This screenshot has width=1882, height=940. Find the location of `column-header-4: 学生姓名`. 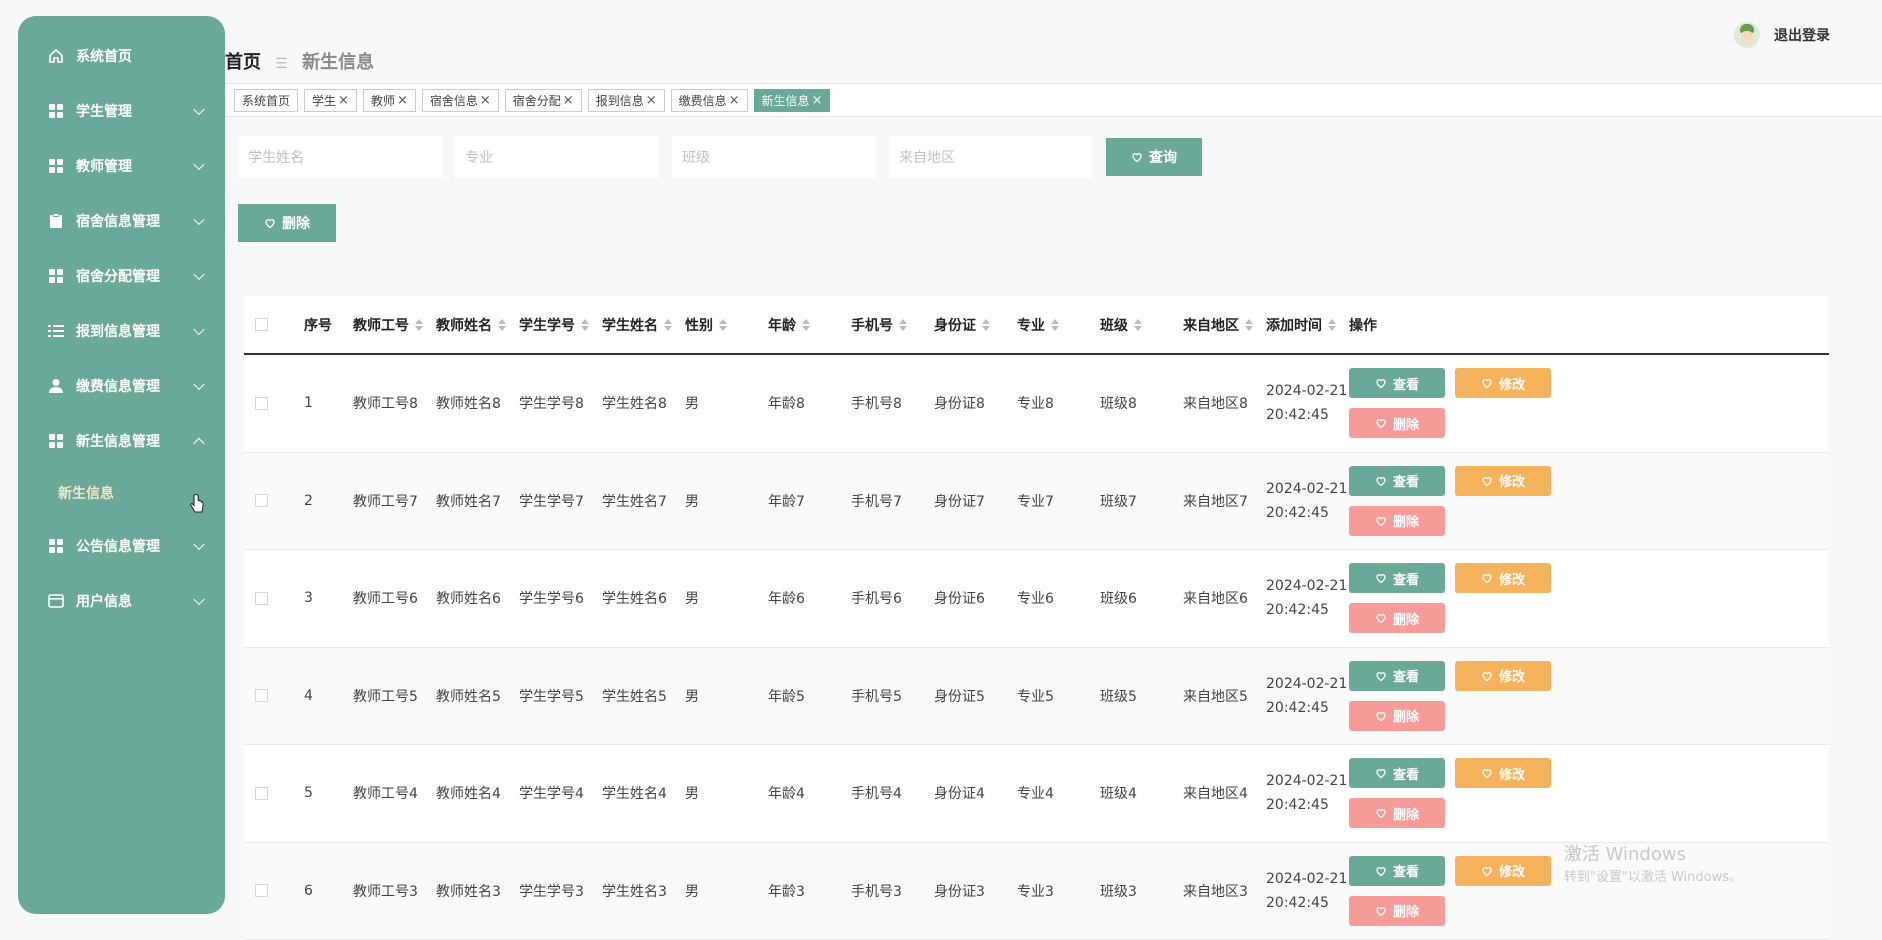

column-header-4: 学生姓名 is located at coordinates (643, 325).